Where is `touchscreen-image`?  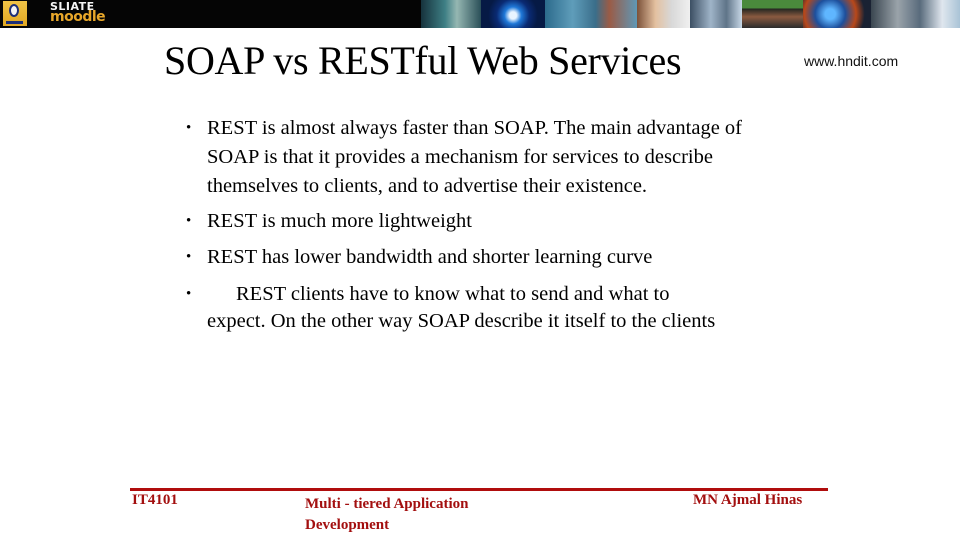
touchscreen-image is located at coordinates (591, 14).